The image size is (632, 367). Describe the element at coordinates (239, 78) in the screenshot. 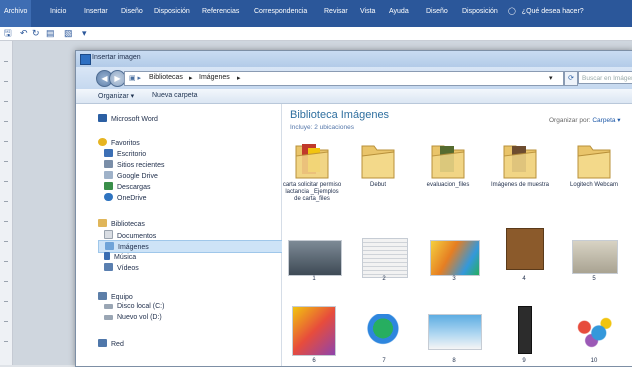

I see `breadcrumb-chevron-icon: ▸` at that location.